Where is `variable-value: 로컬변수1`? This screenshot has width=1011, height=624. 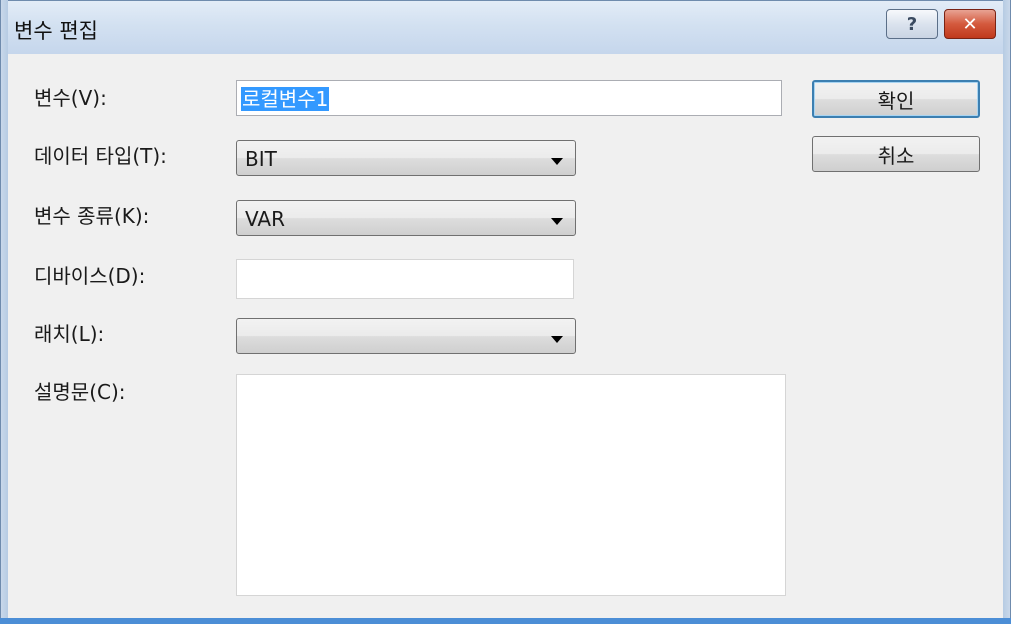
variable-value: 로컬변수1 is located at coordinates (285, 99).